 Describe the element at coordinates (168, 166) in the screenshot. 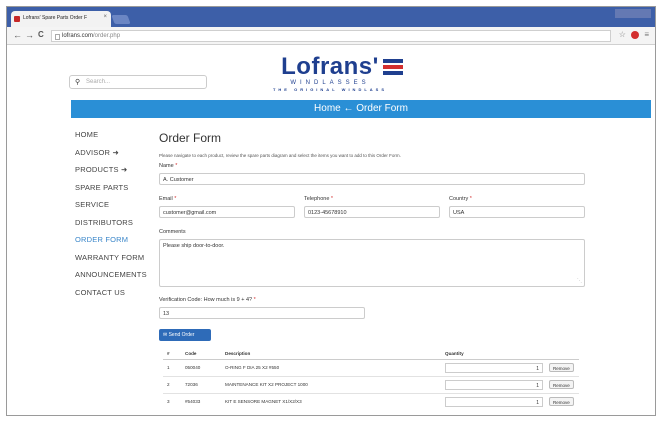

I see `name-label: Name *` at that location.